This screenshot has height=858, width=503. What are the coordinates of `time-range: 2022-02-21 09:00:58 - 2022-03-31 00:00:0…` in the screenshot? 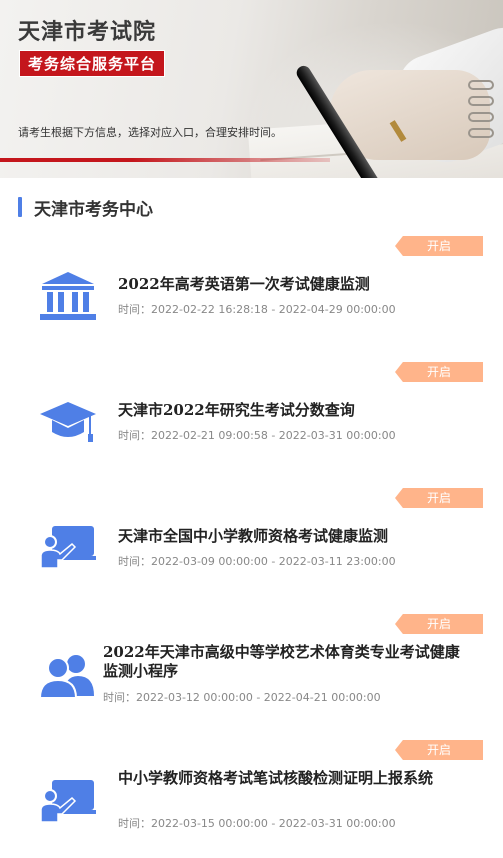 It's located at (273, 435).